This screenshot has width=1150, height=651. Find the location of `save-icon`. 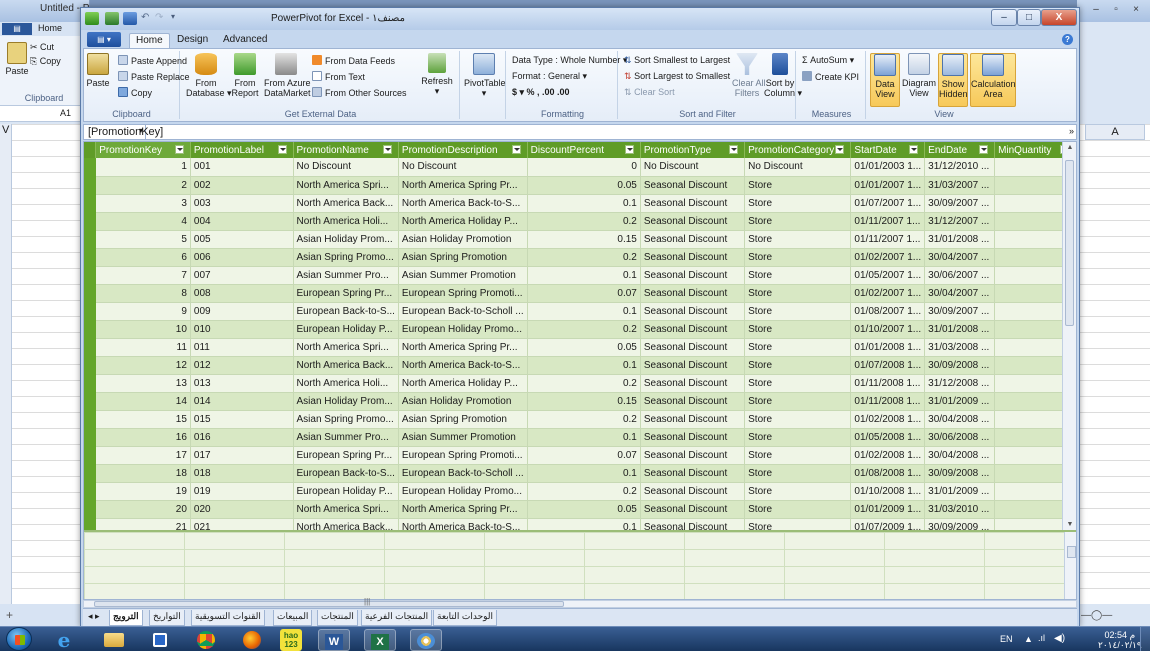

save-icon is located at coordinates (130, 18).